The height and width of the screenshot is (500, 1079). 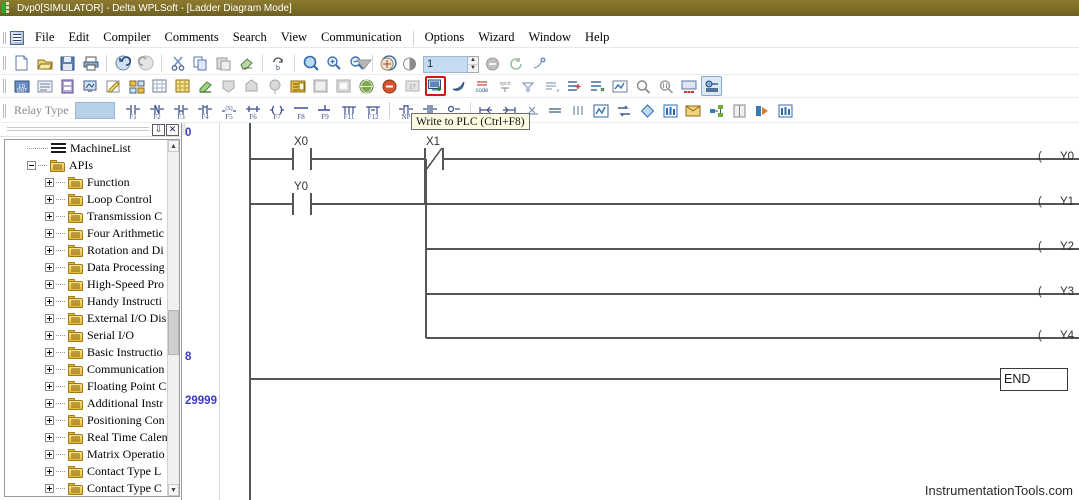 What do you see at coordinates (409, 64) in the screenshot?
I see `contrast-icon` at bounding box center [409, 64].